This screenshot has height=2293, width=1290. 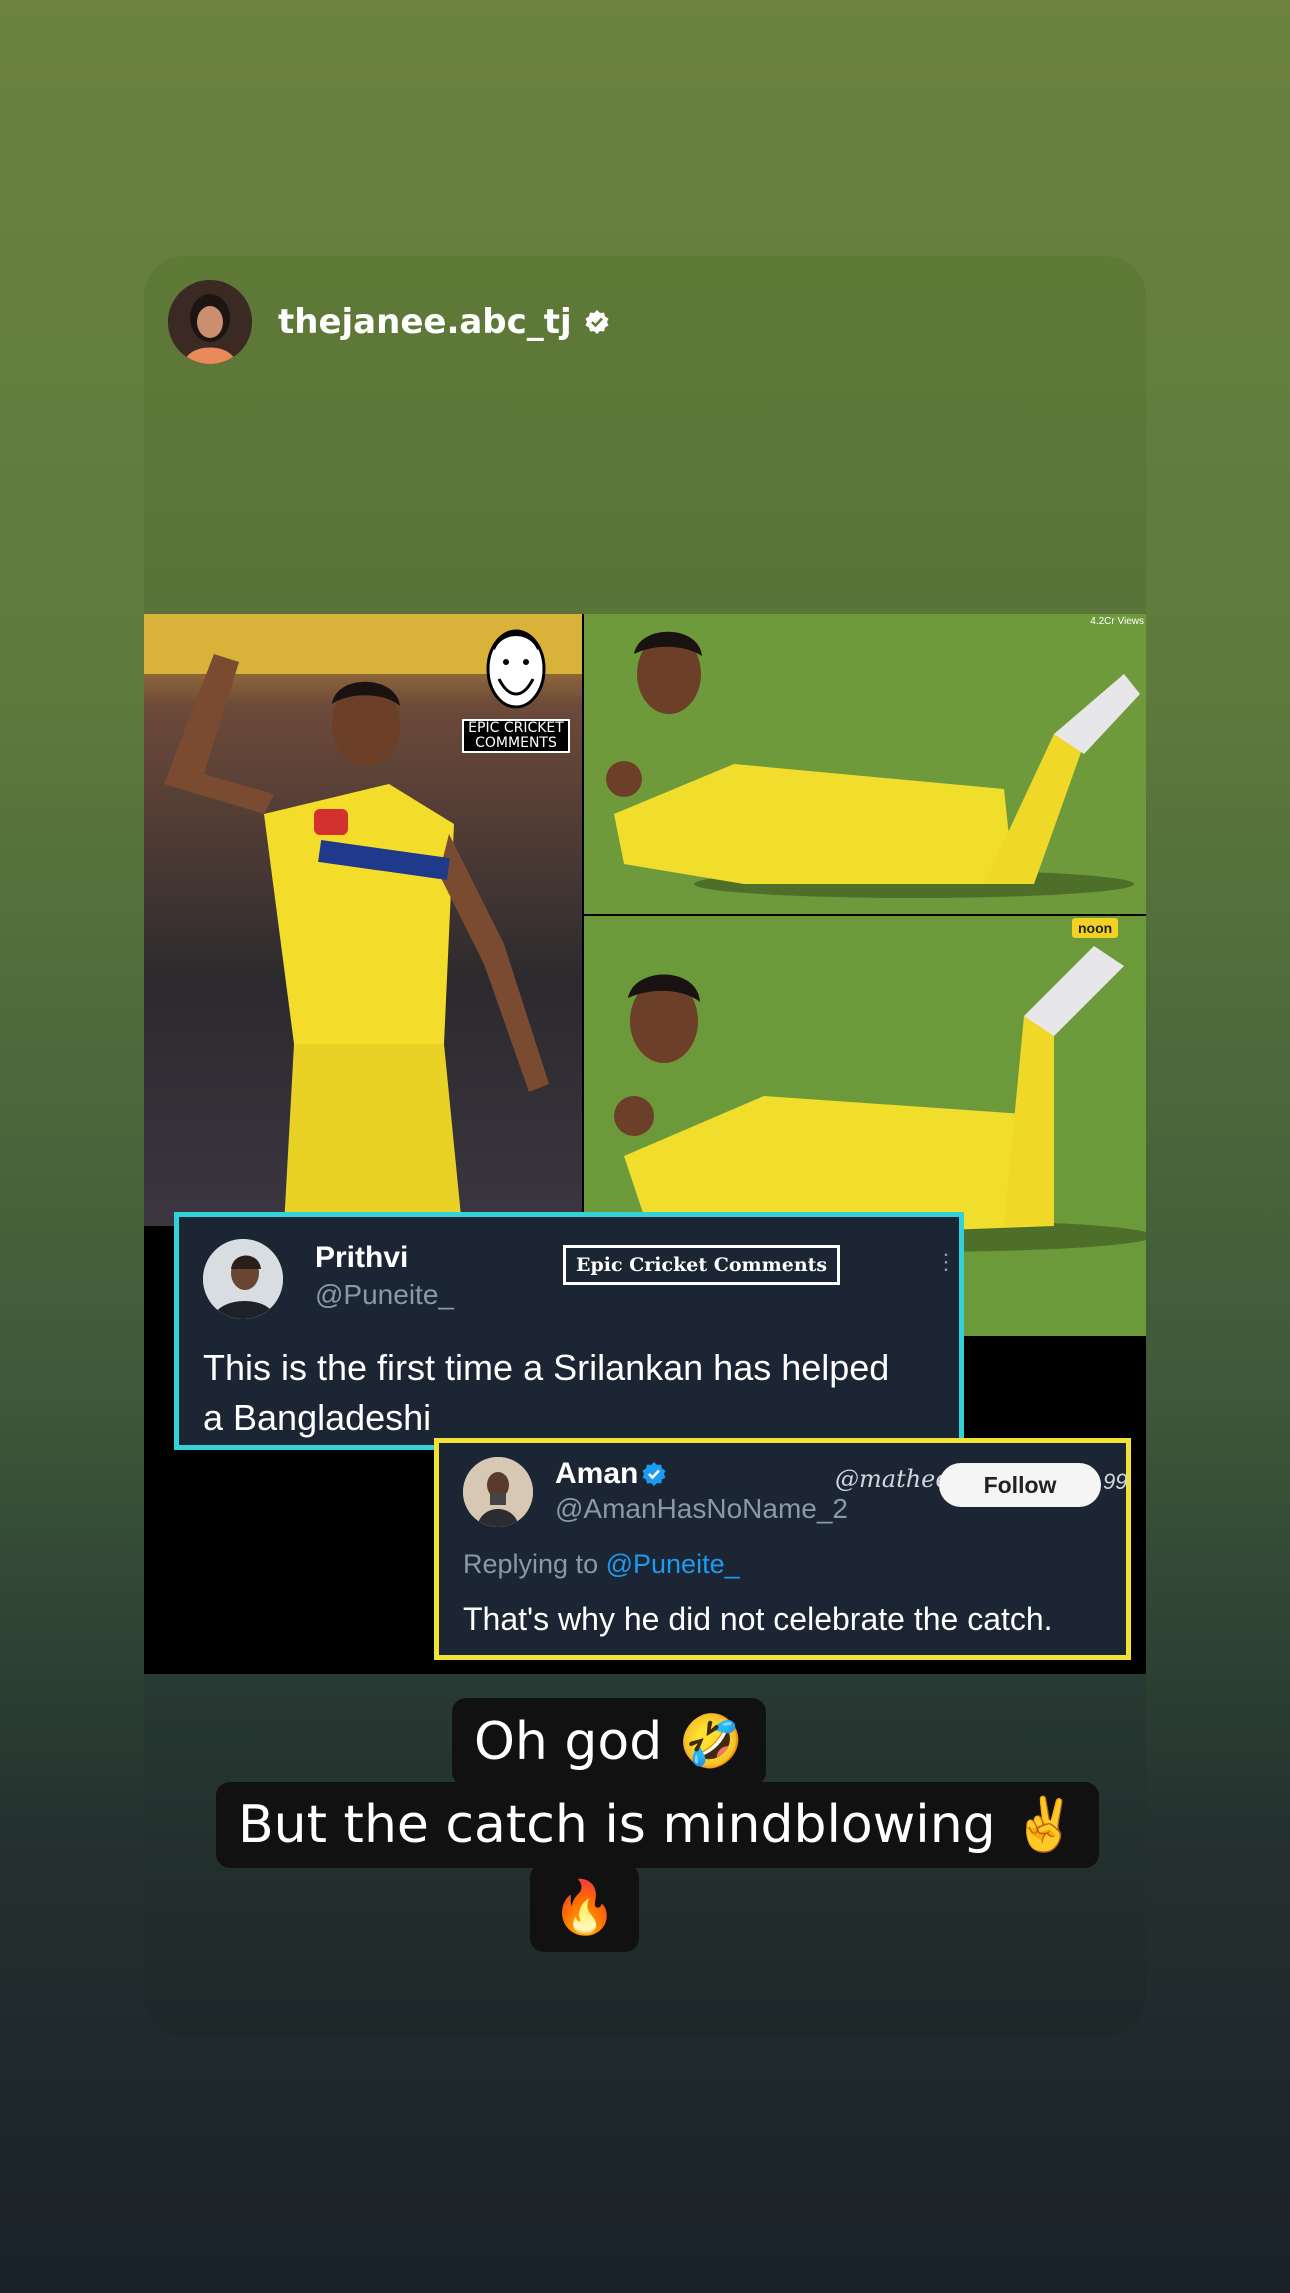 What do you see at coordinates (597, 322) in the screenshot?
I see `verified-badge-icon` at bounding box center [597, 322].